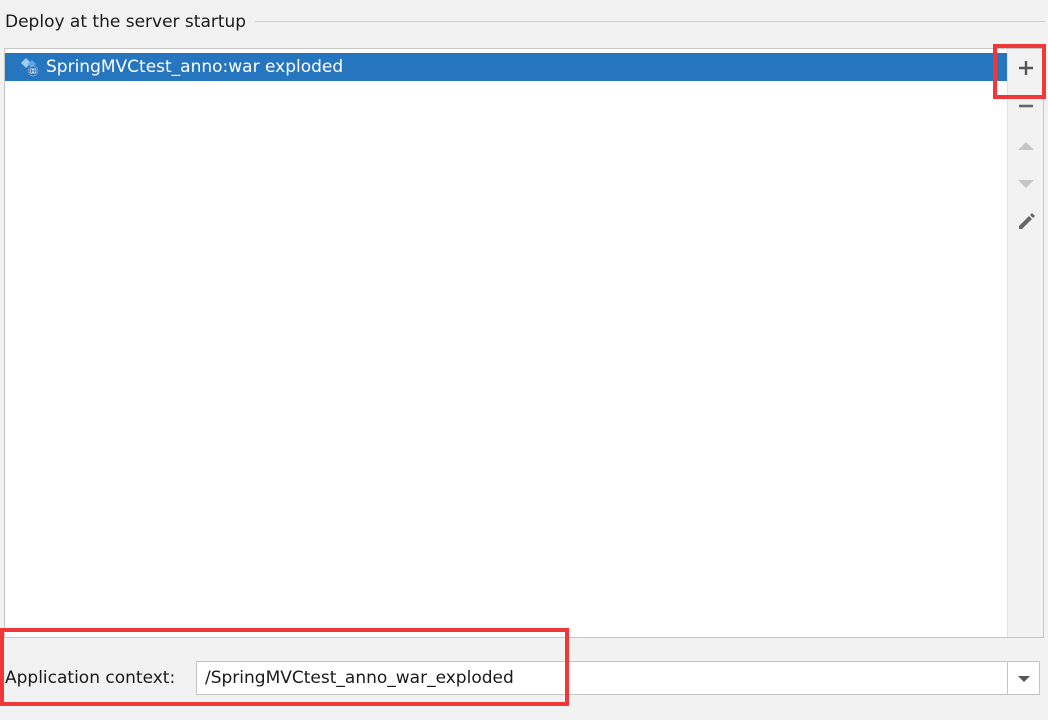 The image size is (1048, 720). I want to click on remove-icon, so click(1026, 108).